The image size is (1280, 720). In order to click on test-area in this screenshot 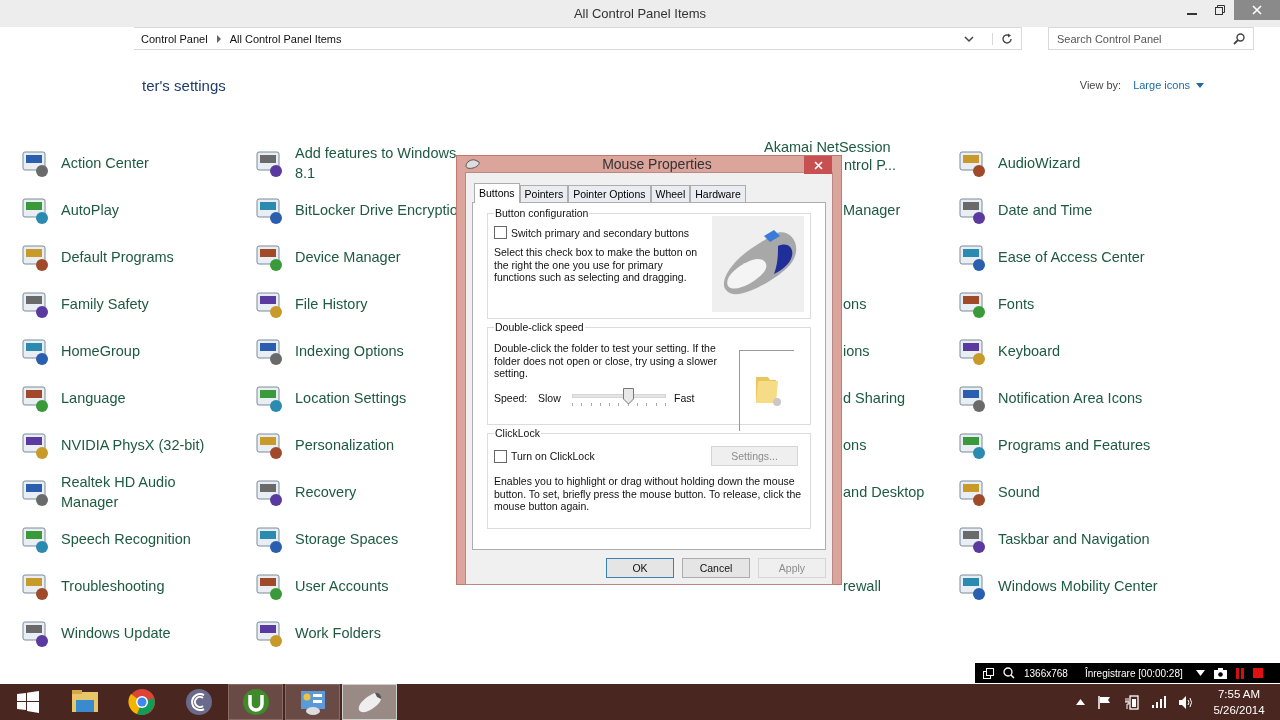, I will do `click(766, 390)`.